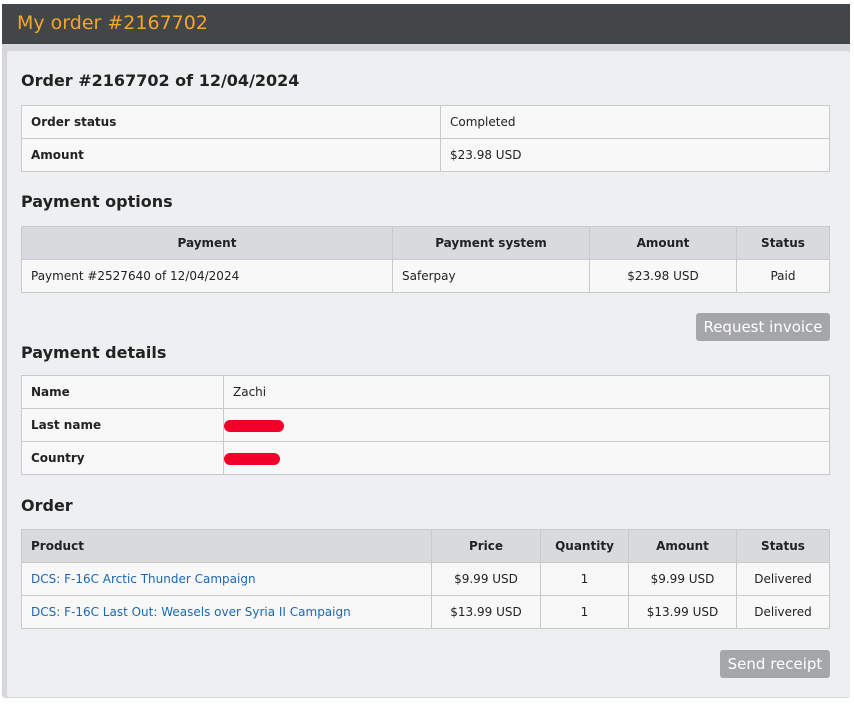  What do you see at coordinates (526, 458) in the screenshot?
I see `country-value` at bounding box center [526, 458].